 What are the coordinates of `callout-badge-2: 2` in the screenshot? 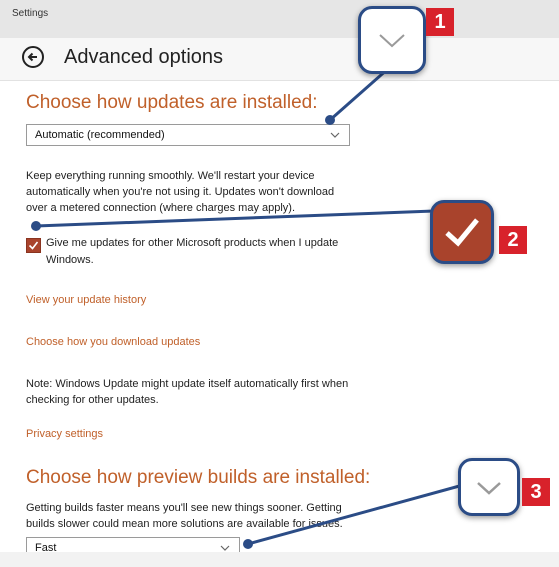 It's located at (513, 240).